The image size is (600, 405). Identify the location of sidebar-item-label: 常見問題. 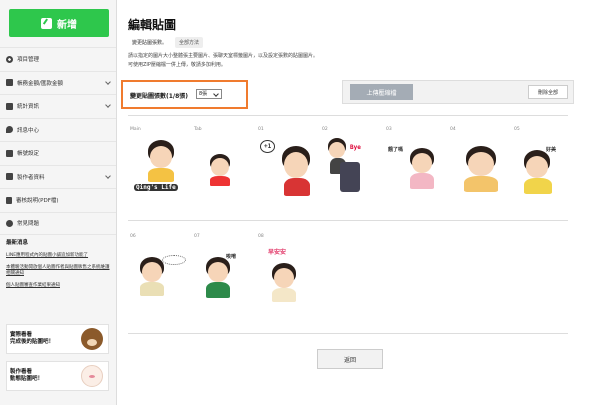
(28, 224).